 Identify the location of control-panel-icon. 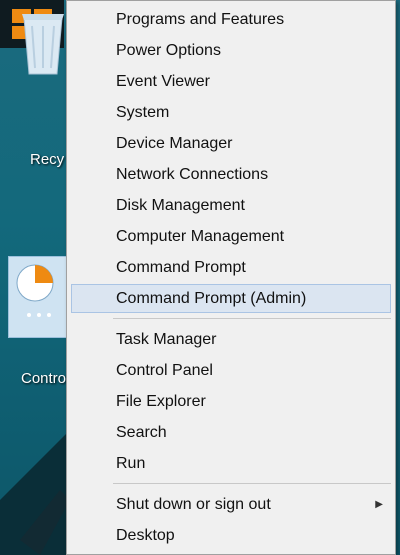
(39, 297).